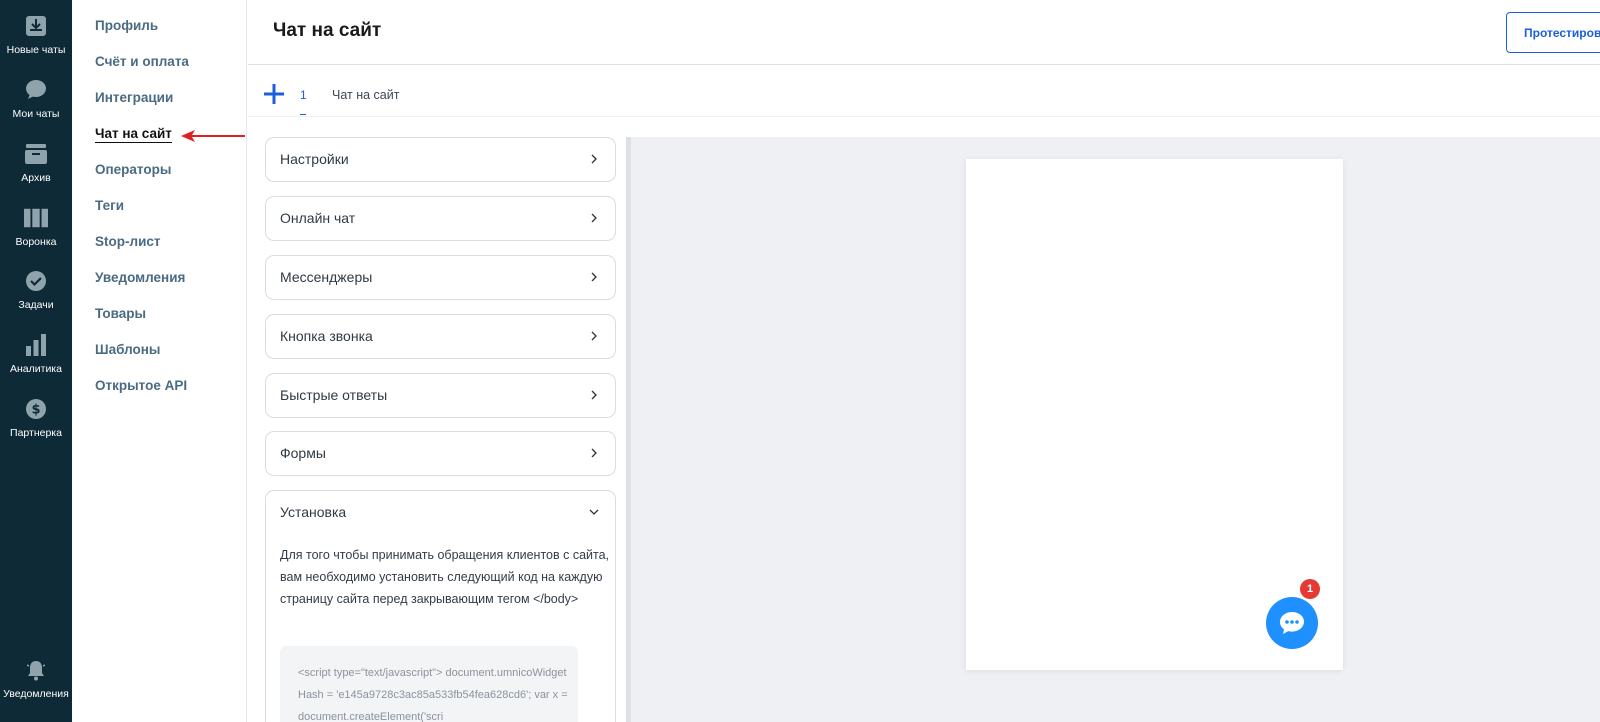 The image size is (1600, 722). I want to click on rail-label: Архив, so click(36, 178).